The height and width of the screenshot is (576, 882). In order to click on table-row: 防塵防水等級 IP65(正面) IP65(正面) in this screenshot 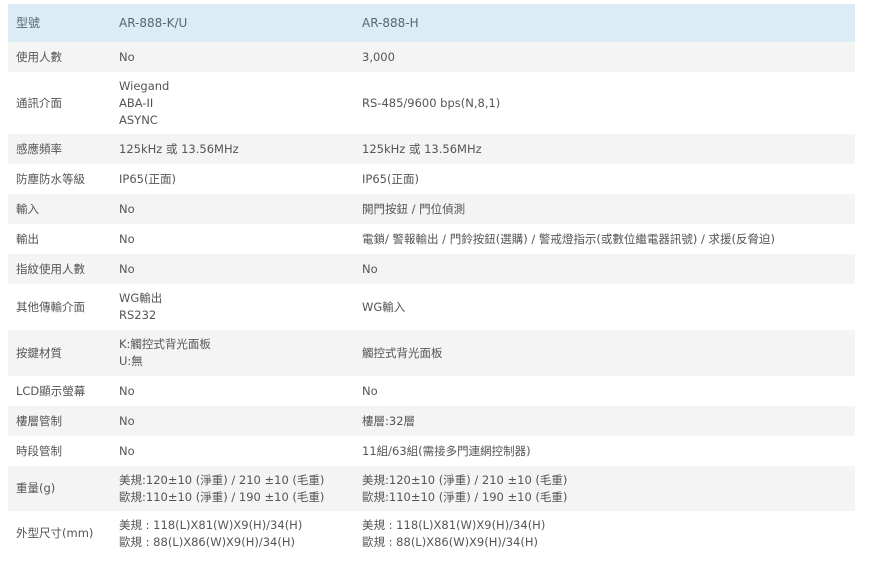, I will do `click(431, 179)`.